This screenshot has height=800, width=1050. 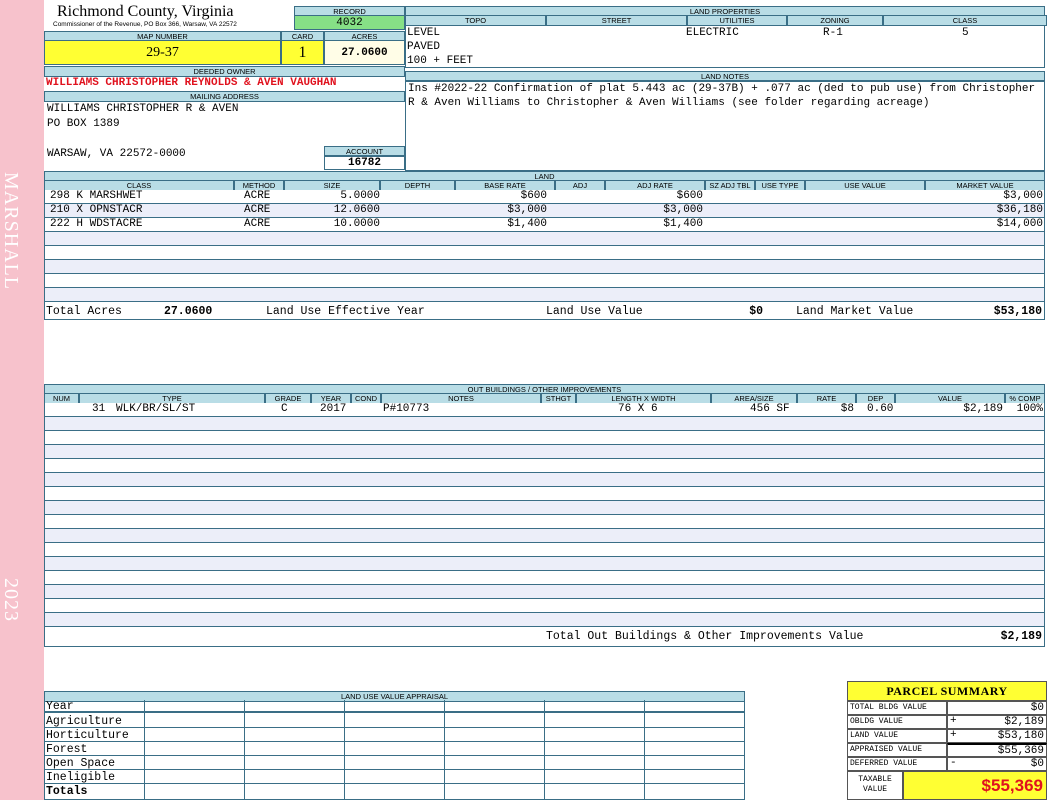 I want to click on account-value: 16782, so click(x=364, y=162).